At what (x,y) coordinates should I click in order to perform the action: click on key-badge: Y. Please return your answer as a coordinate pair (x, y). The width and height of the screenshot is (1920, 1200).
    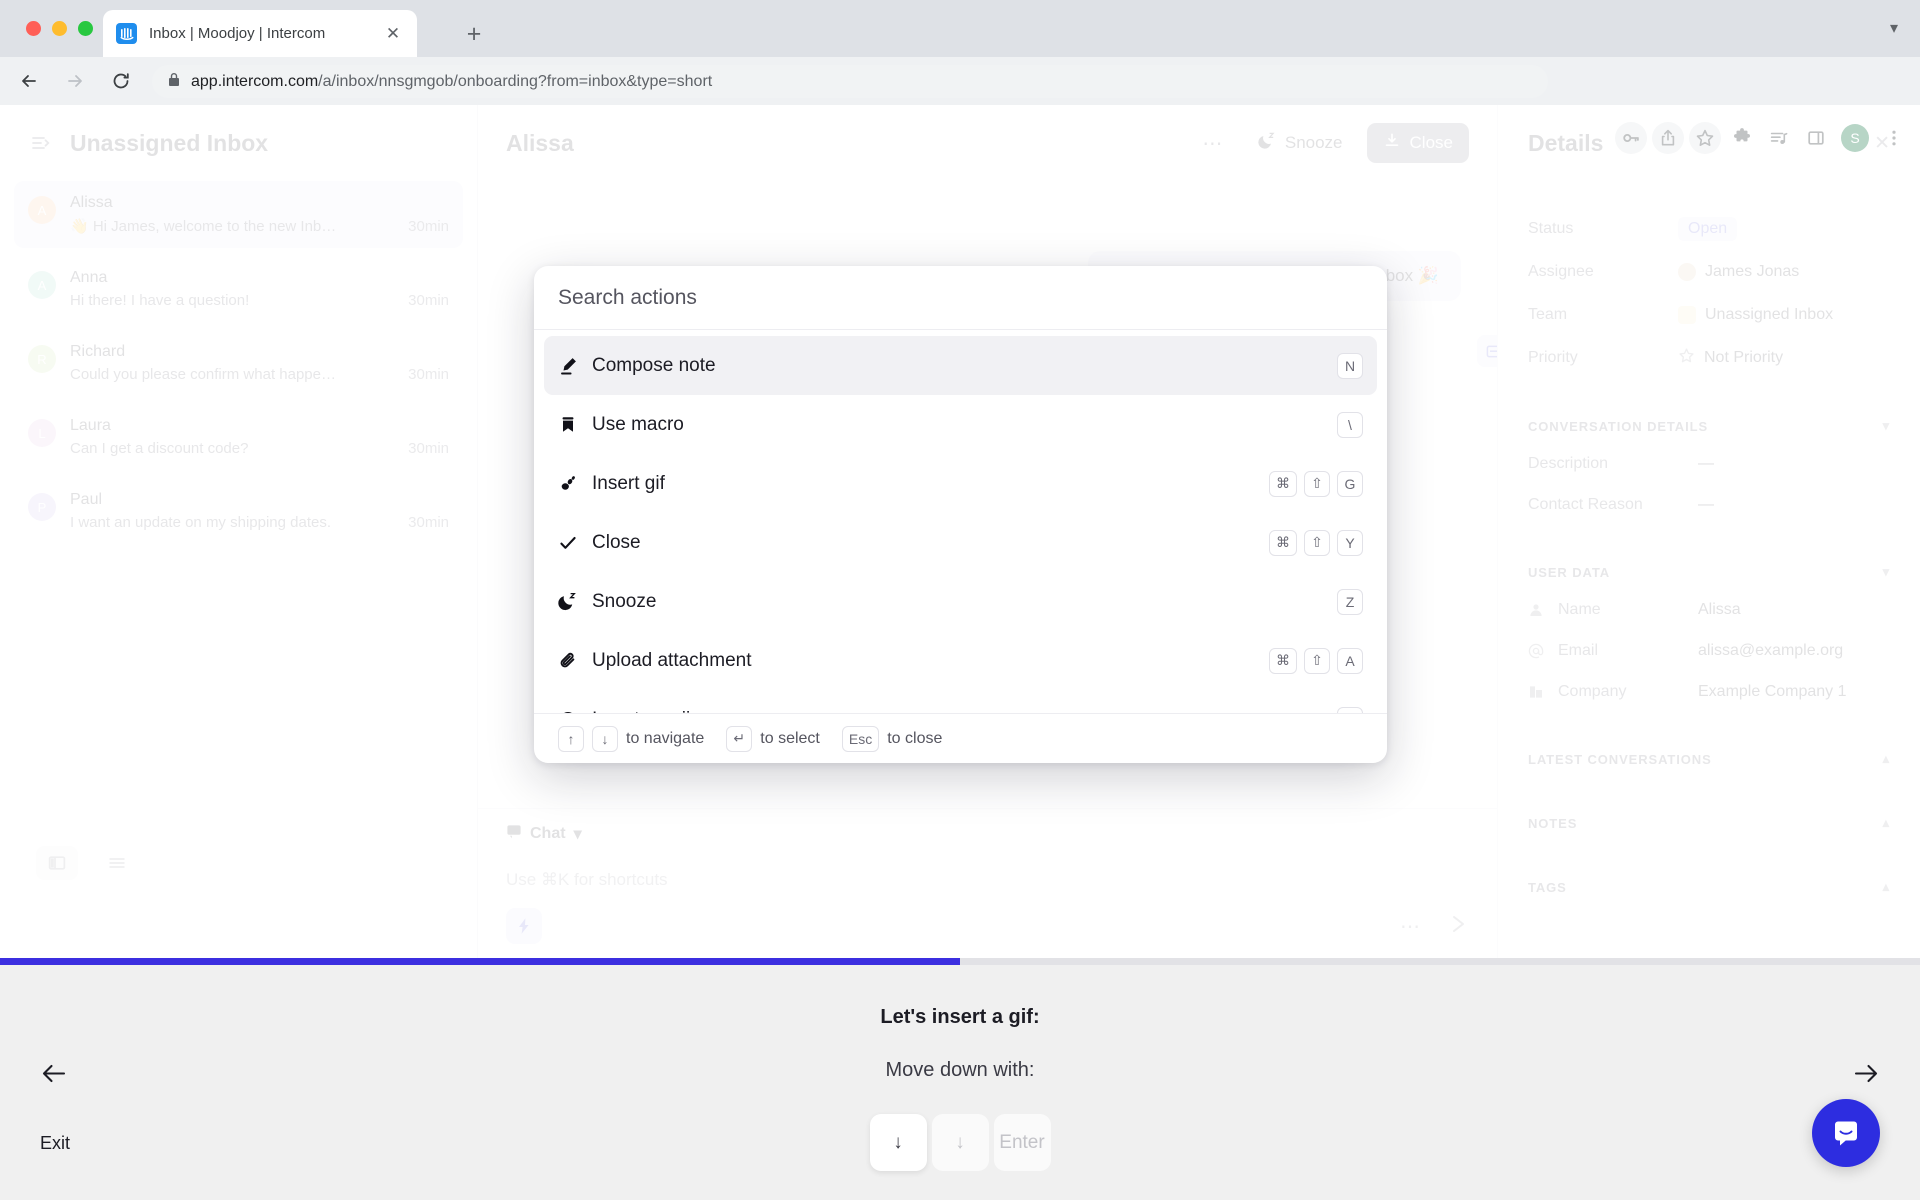
    Looking at the image, I should click on (1350, 542).